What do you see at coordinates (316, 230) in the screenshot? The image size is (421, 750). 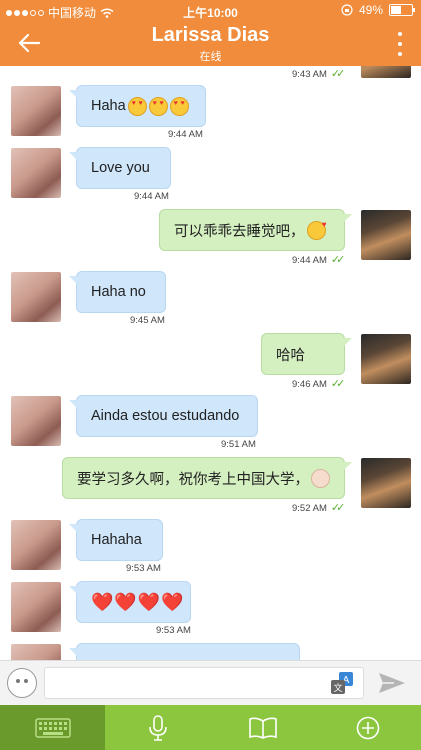 I see `kiss-emoji-icon` at bounding box center [316, 230].